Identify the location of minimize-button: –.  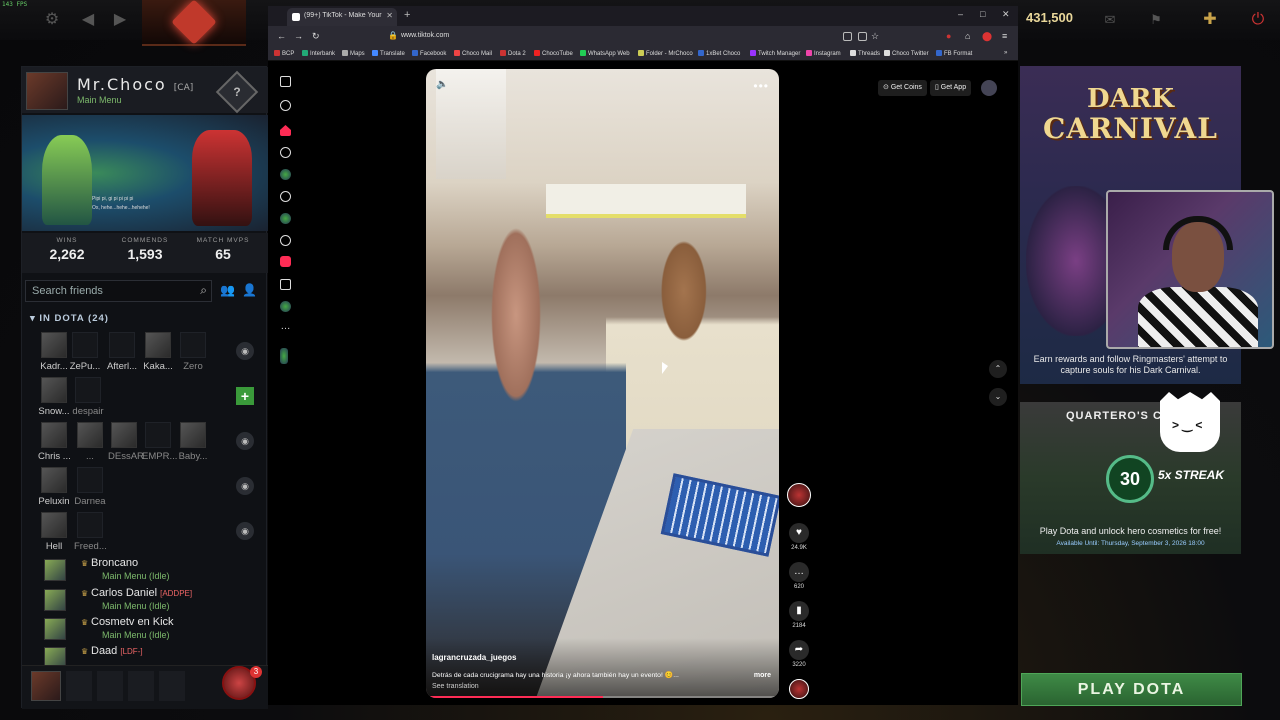
(960, 14).